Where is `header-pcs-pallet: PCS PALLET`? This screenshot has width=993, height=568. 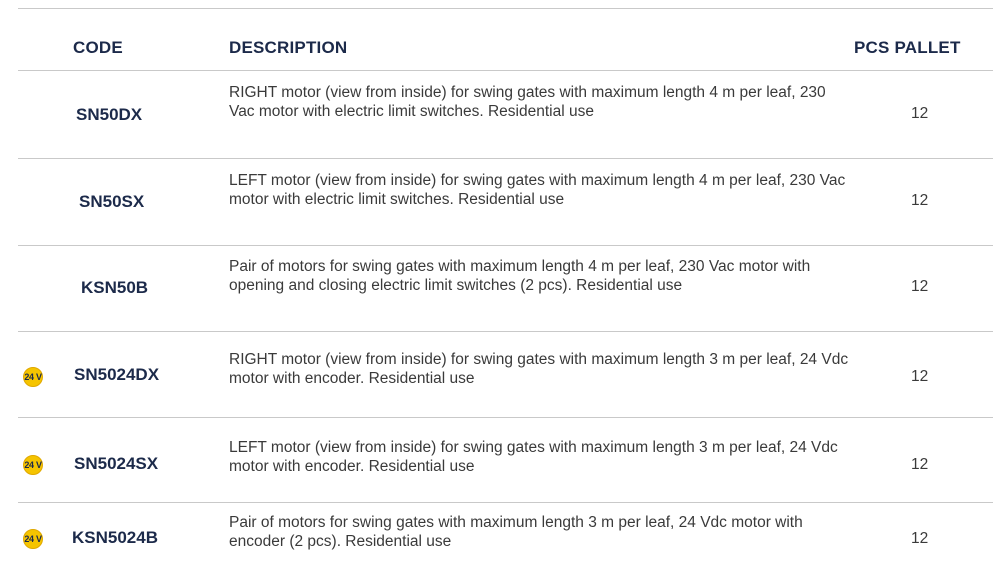 header-pcs-pallet: PCS PALLET is located at coordinates (907, 47).